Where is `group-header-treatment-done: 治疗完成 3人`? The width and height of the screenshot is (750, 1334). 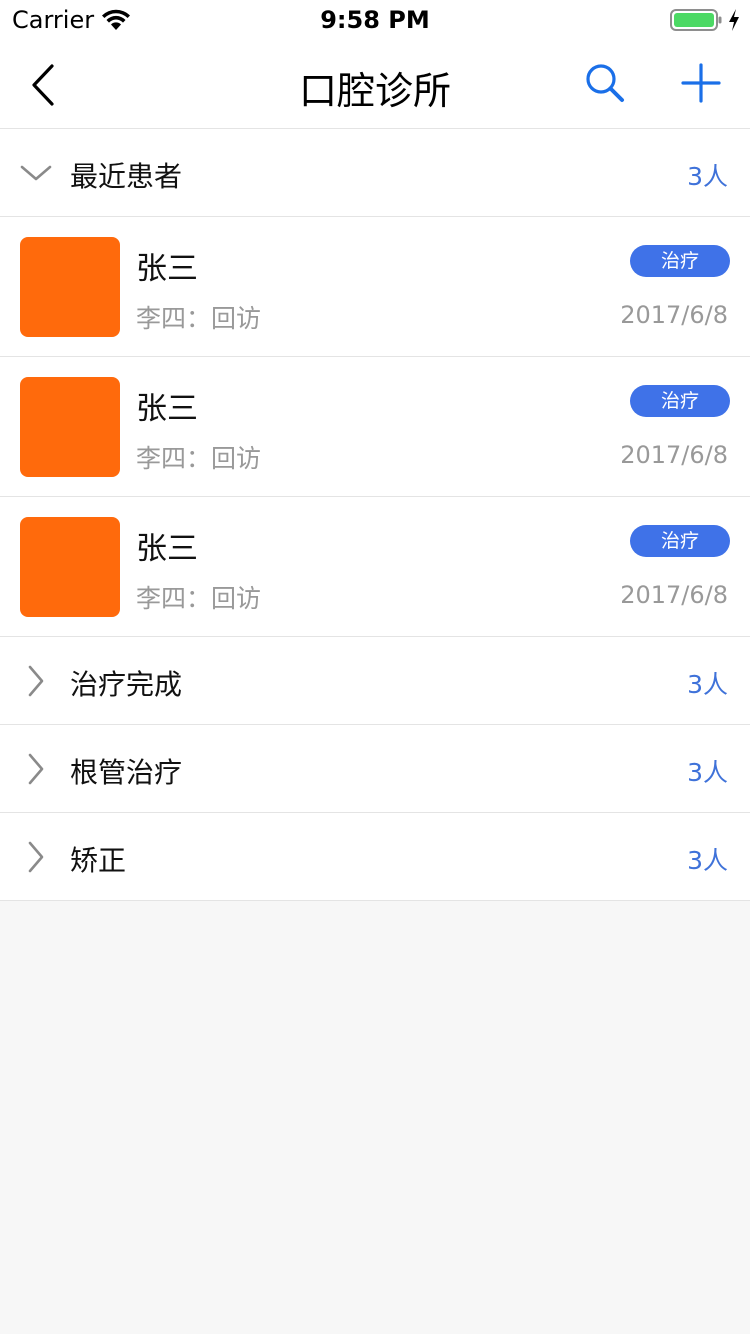 group-header-treatment-done: 治疗完成 3人 is located at coordinates (375, 681).